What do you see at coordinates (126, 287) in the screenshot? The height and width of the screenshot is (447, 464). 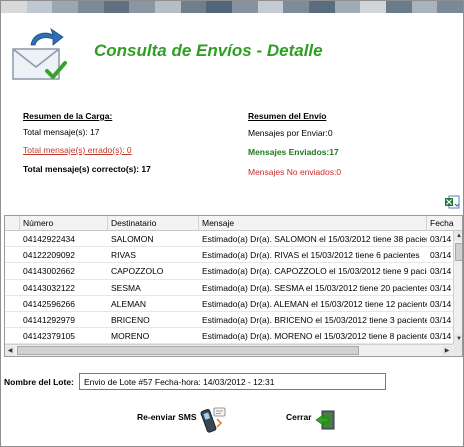 I see `cell-destinatario: SESMA` at bounding box center [126, 287].